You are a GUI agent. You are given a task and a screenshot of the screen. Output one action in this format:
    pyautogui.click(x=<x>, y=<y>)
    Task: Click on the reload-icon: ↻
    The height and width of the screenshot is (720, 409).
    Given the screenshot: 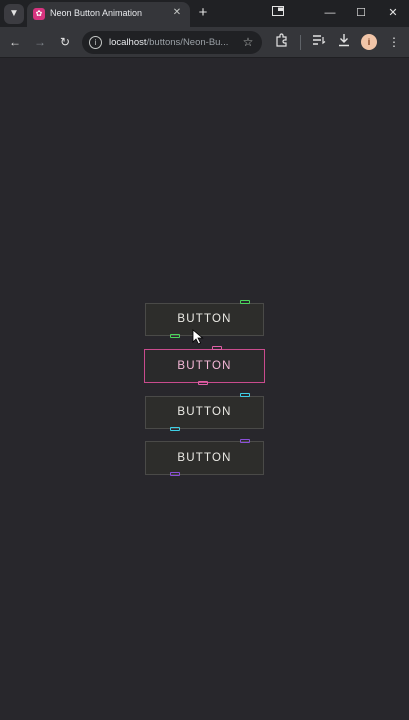 What is the action you would take?
    pyautogui.click(x=65, y=42)
    